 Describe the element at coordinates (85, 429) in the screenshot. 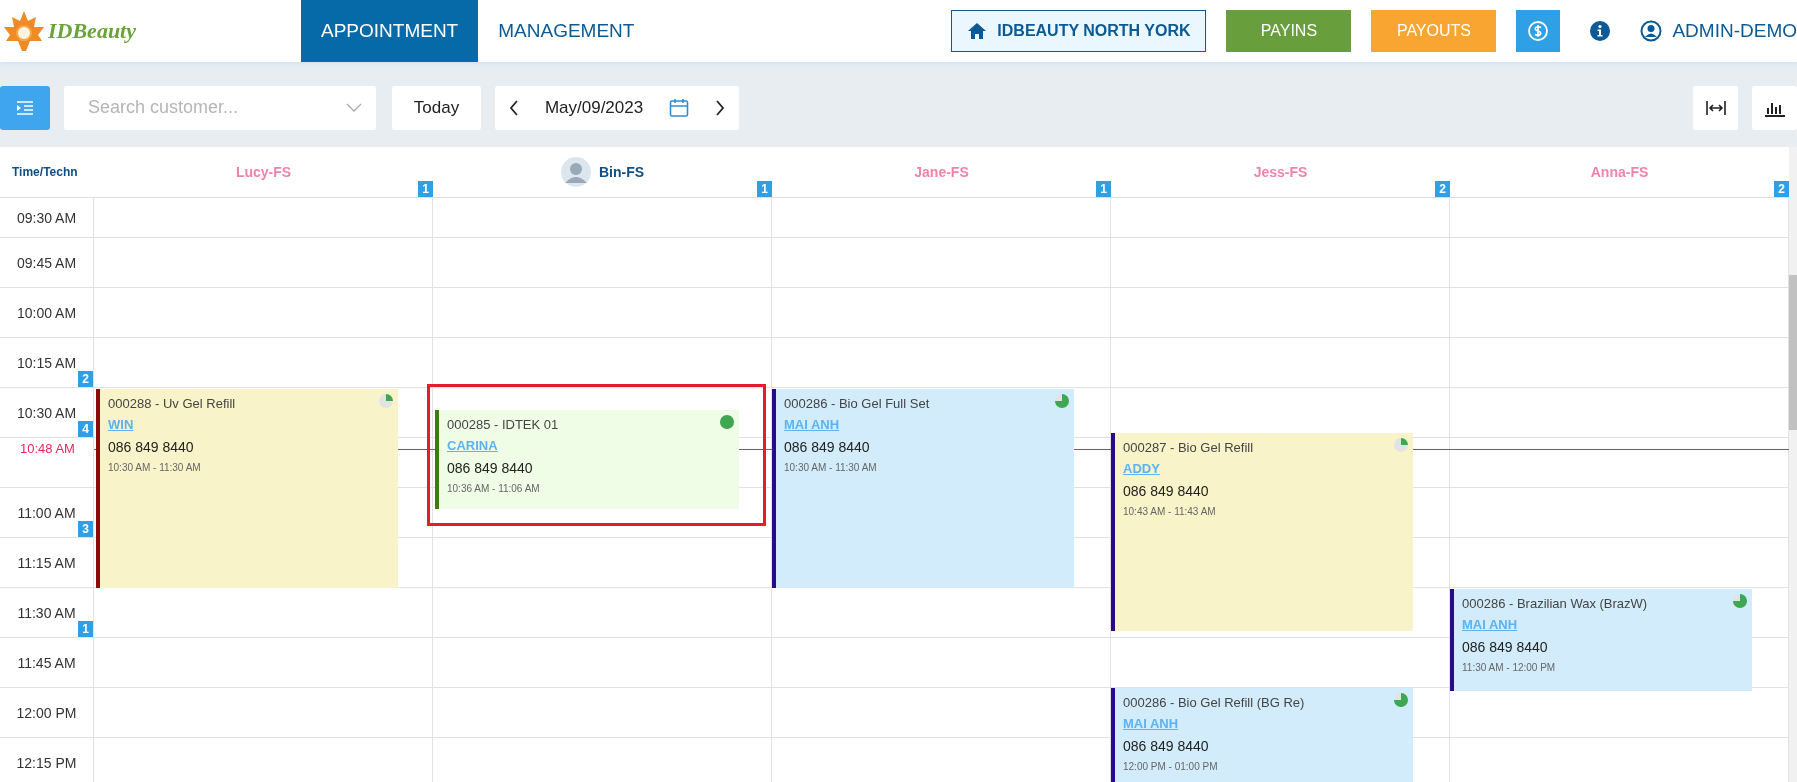

I see `count-badge: 4` at that location.